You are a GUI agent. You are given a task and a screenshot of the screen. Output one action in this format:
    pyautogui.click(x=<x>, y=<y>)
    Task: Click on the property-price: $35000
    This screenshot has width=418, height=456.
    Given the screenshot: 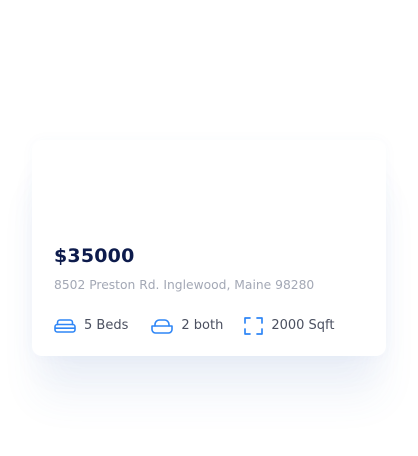 What is the action you would take?
    pyautogui.click(x=94, y=256)
    